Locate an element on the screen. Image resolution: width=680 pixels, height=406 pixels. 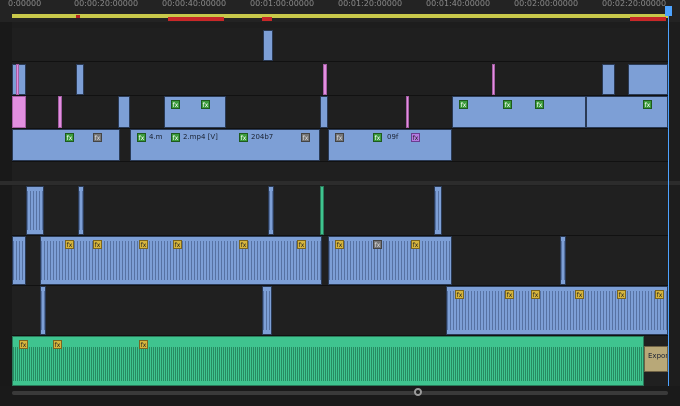
ruler-tick: 00:01:00:00000 is located at coordinates (282, 4).